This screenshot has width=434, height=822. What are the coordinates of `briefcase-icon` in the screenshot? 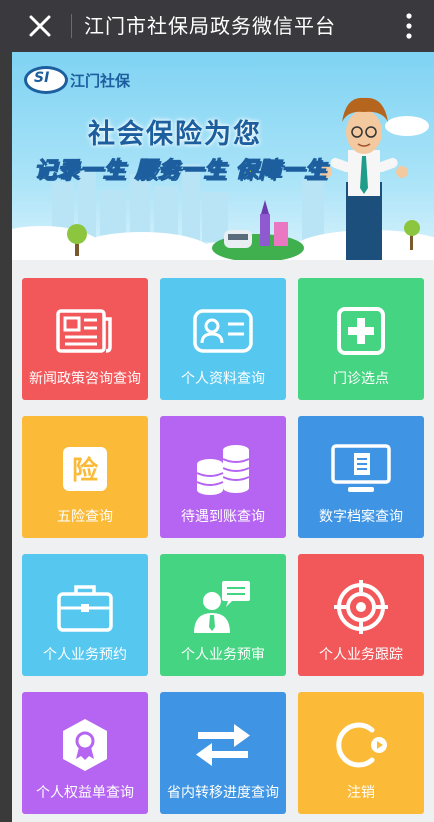 It's located at (85, 607).